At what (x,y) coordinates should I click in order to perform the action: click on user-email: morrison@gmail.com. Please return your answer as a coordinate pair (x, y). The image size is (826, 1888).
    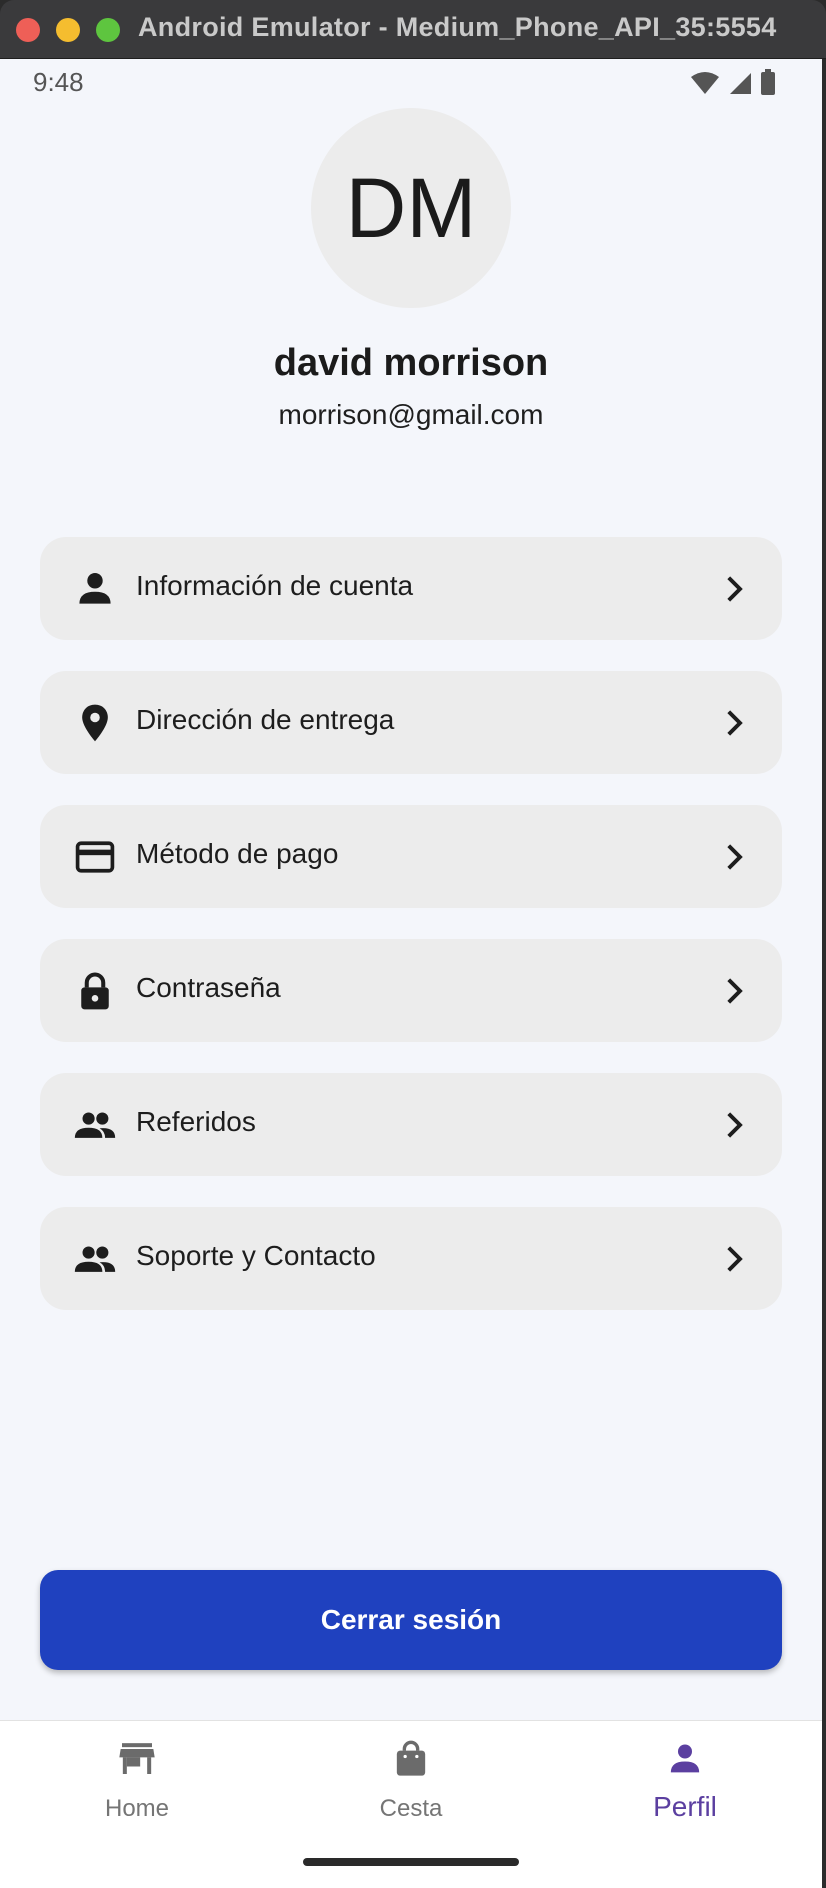
    Looking at the image, I should click on (411, 414).